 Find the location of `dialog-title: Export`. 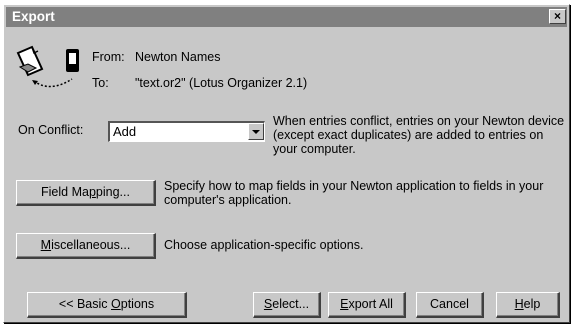

dialog-title: Export is located at coordinates (33, 16).